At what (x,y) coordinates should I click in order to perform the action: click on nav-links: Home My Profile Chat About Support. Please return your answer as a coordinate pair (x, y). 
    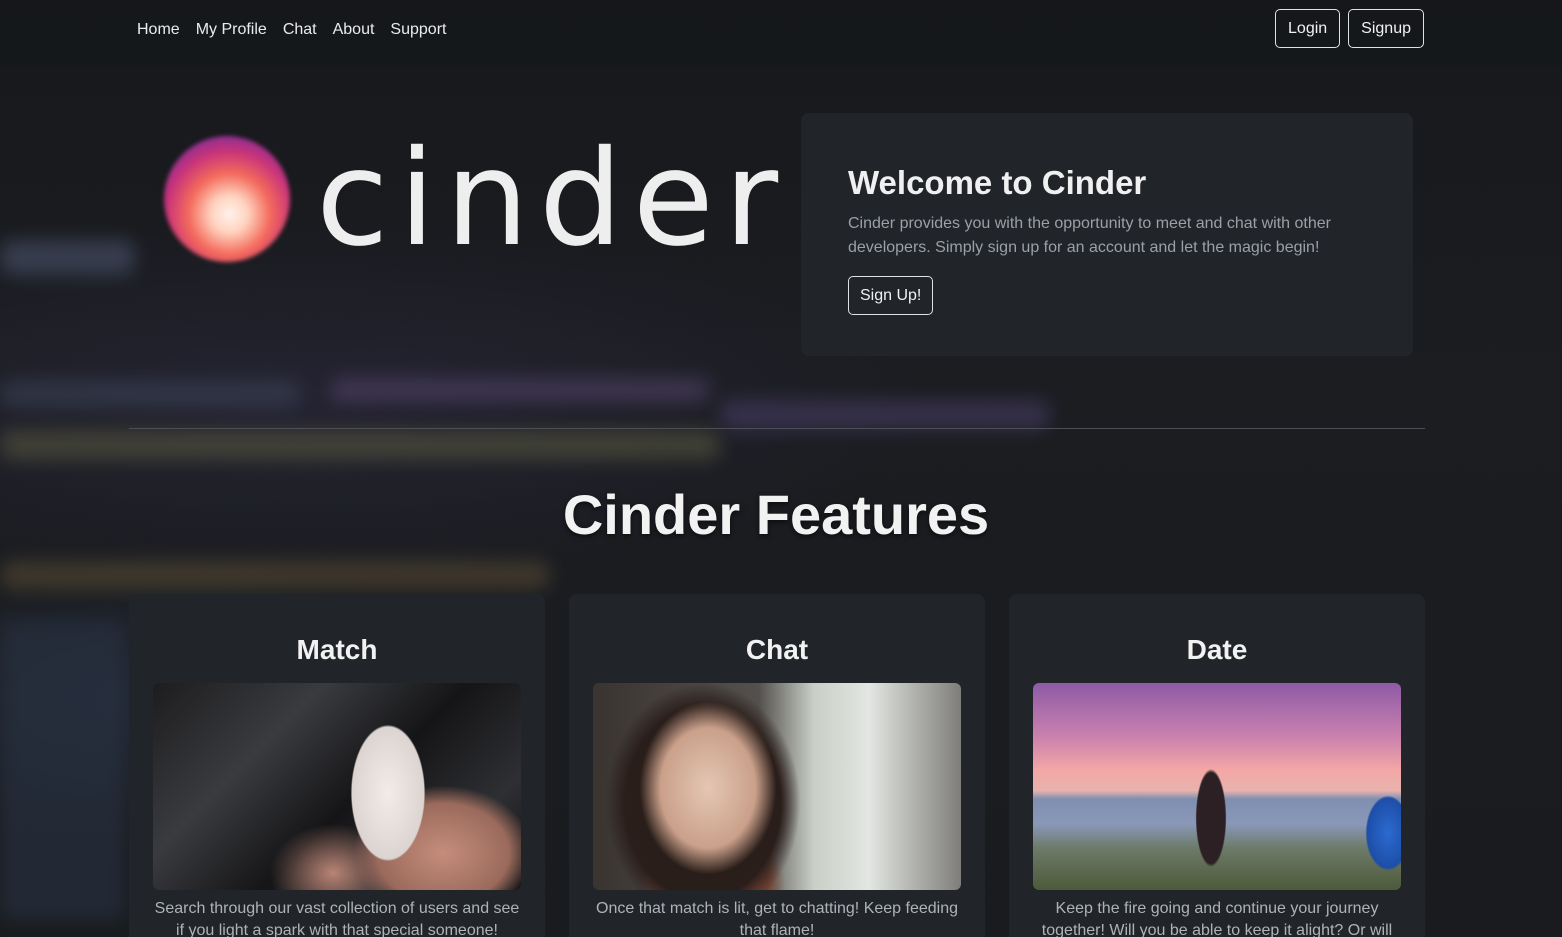
    Looking at the image, I should click on (291, 30).